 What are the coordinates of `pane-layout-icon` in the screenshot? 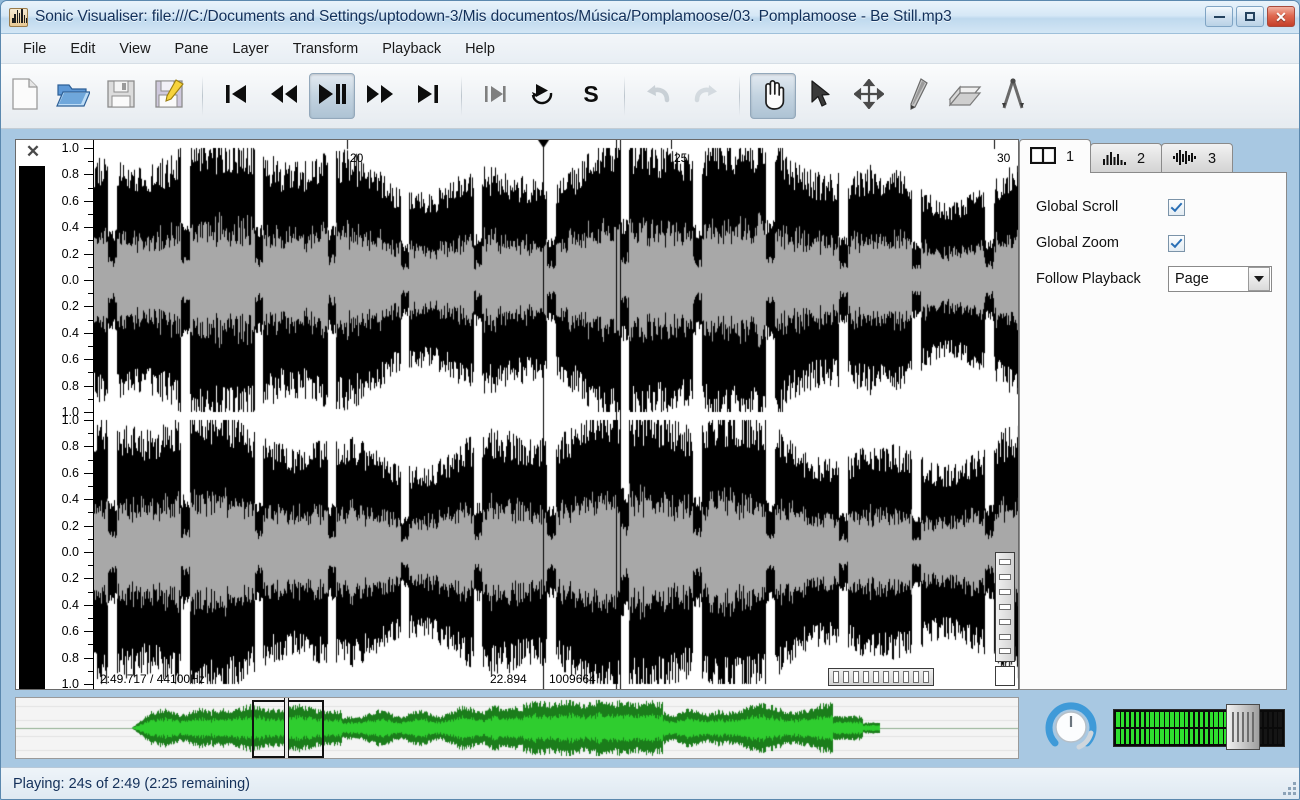 It's located at (1043, 156).